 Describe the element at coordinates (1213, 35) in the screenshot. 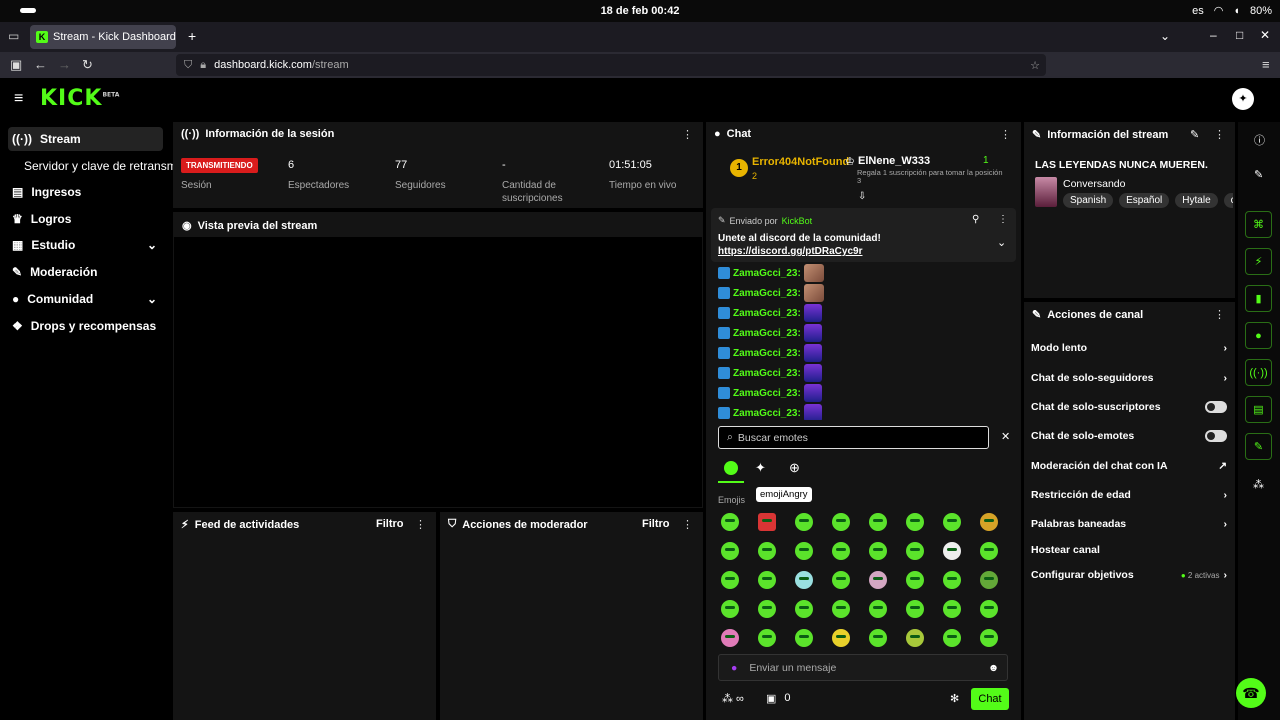

I see `minimize-icon: –` at that location.